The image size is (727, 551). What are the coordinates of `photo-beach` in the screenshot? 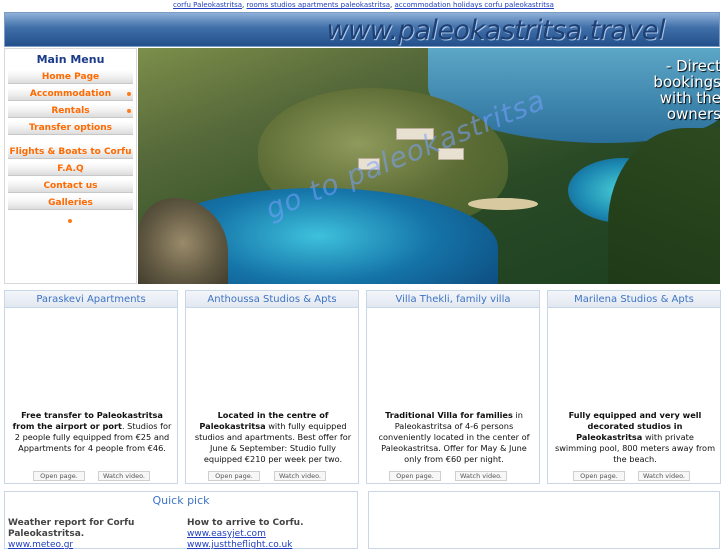 It's located at (503, 204).